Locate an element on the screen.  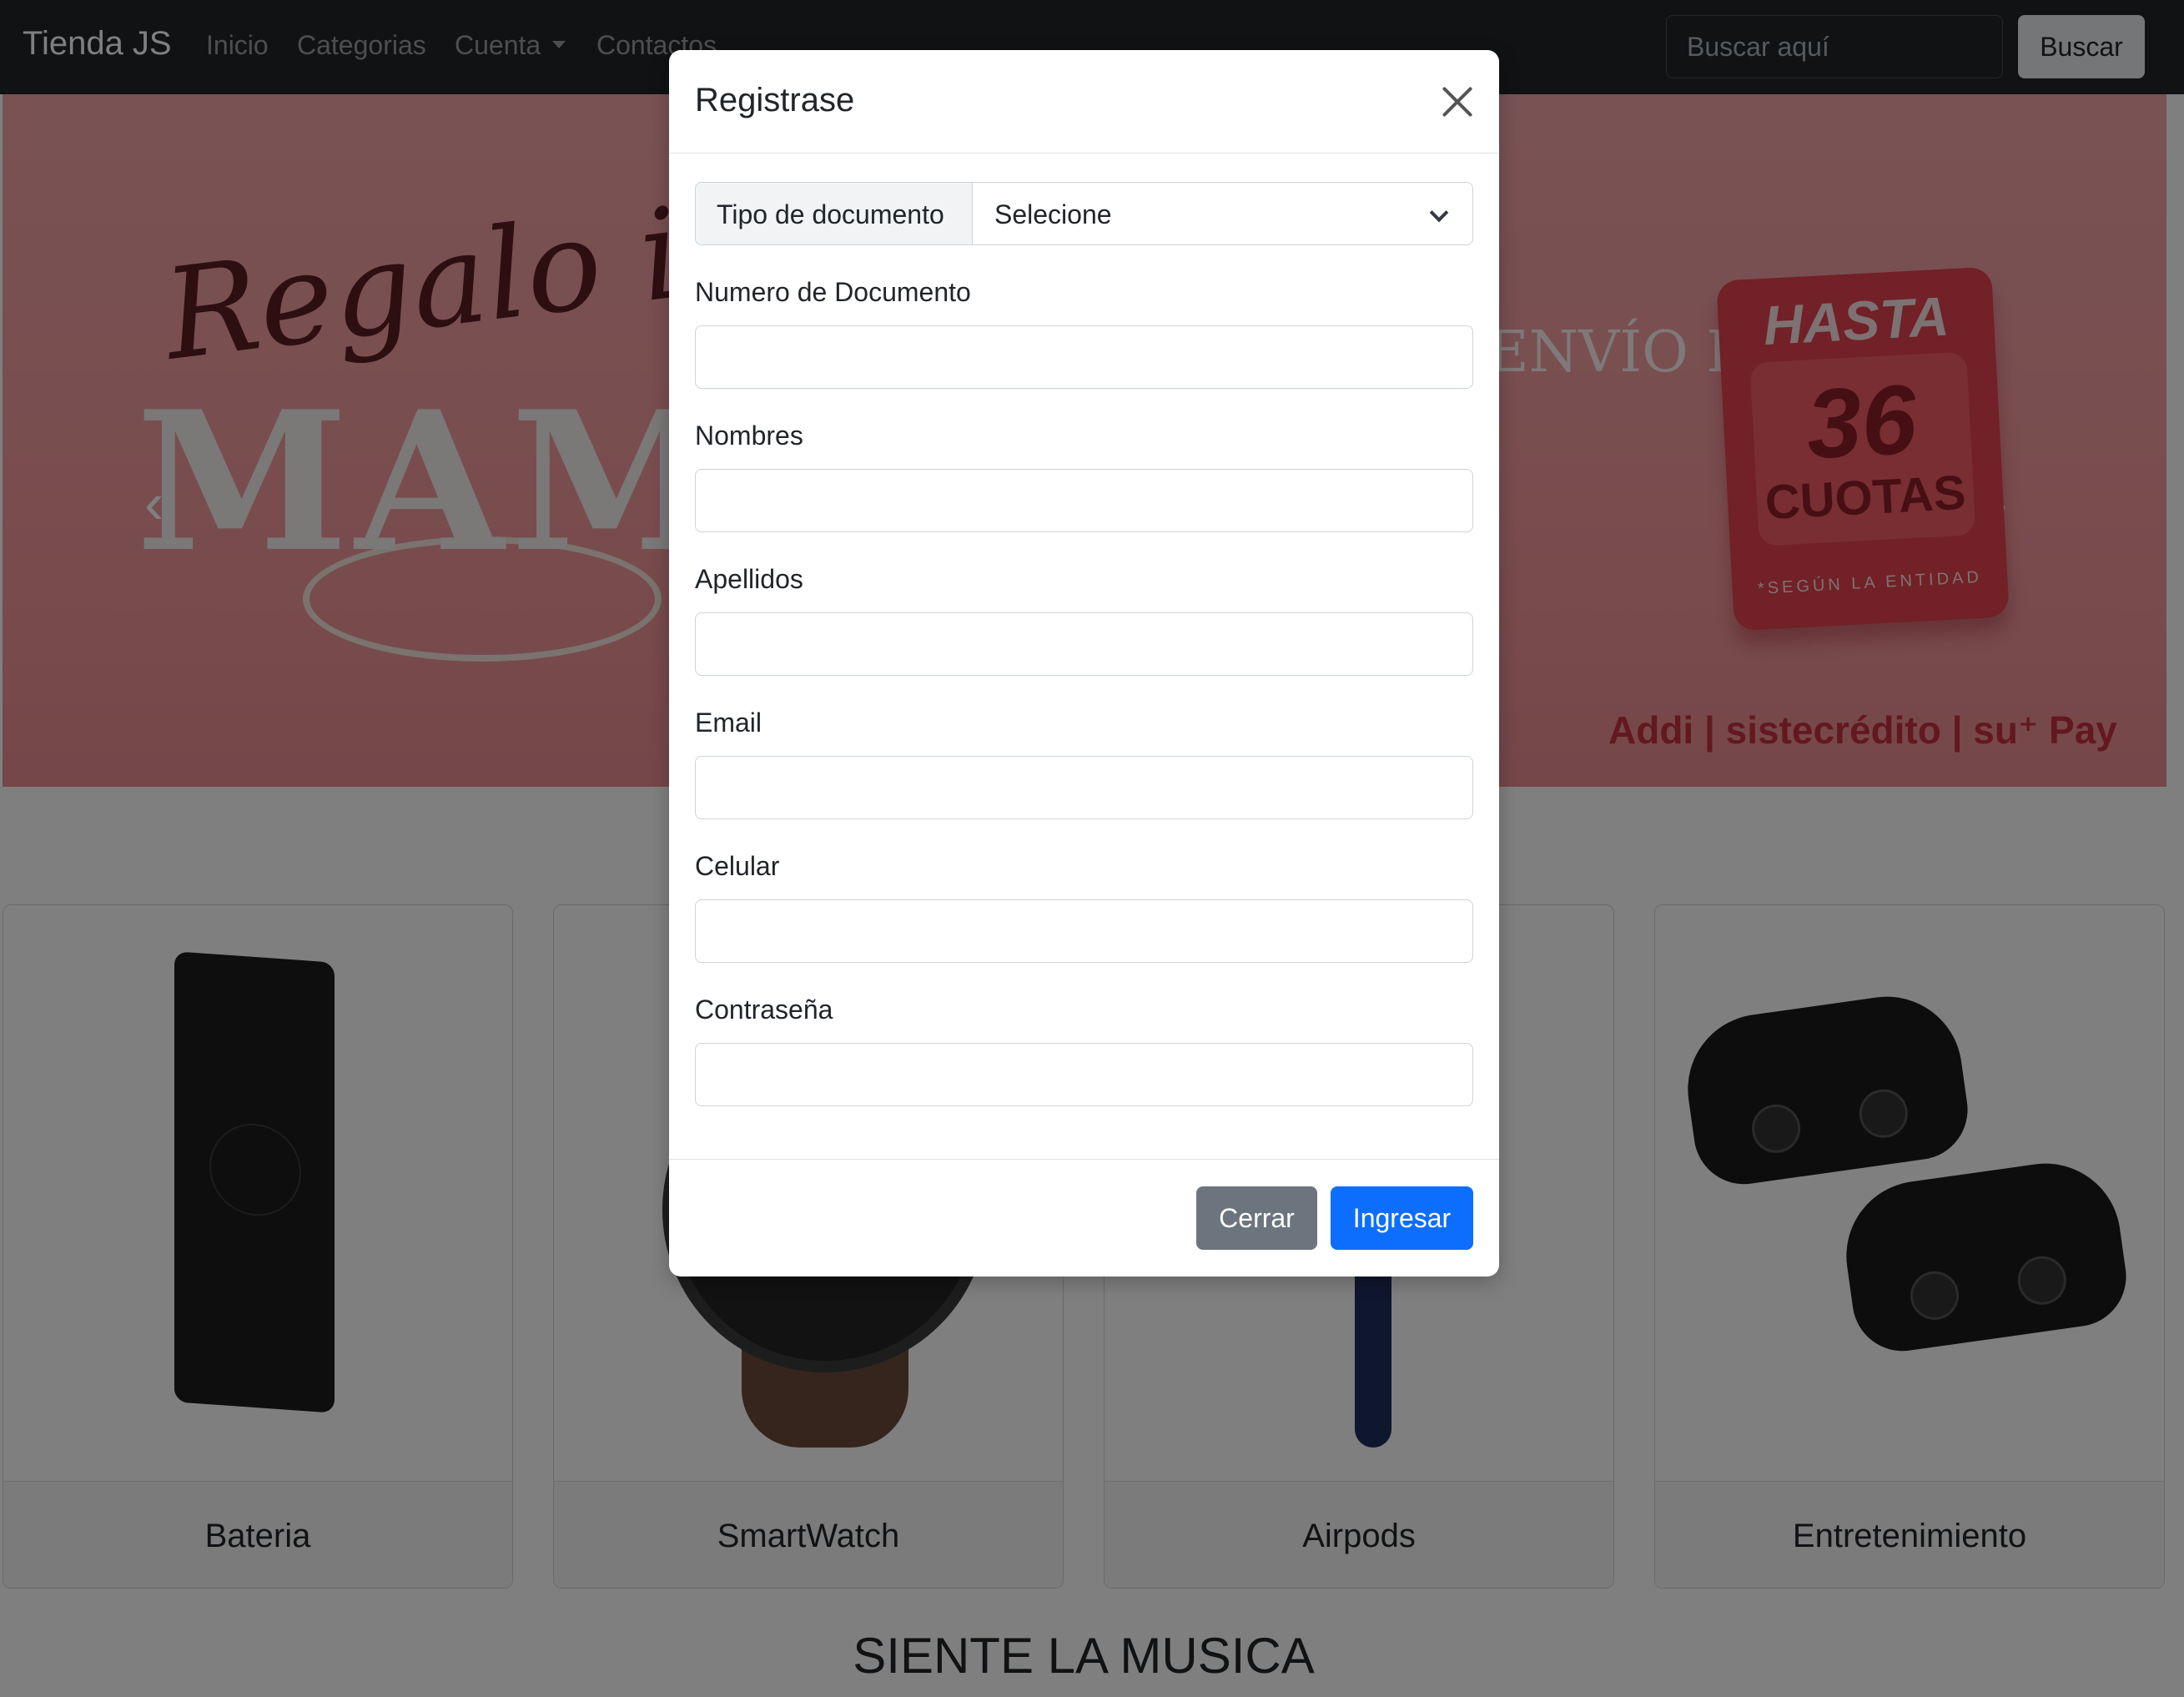
close-button: Cerrar is located at coordinates (1256, 1218).